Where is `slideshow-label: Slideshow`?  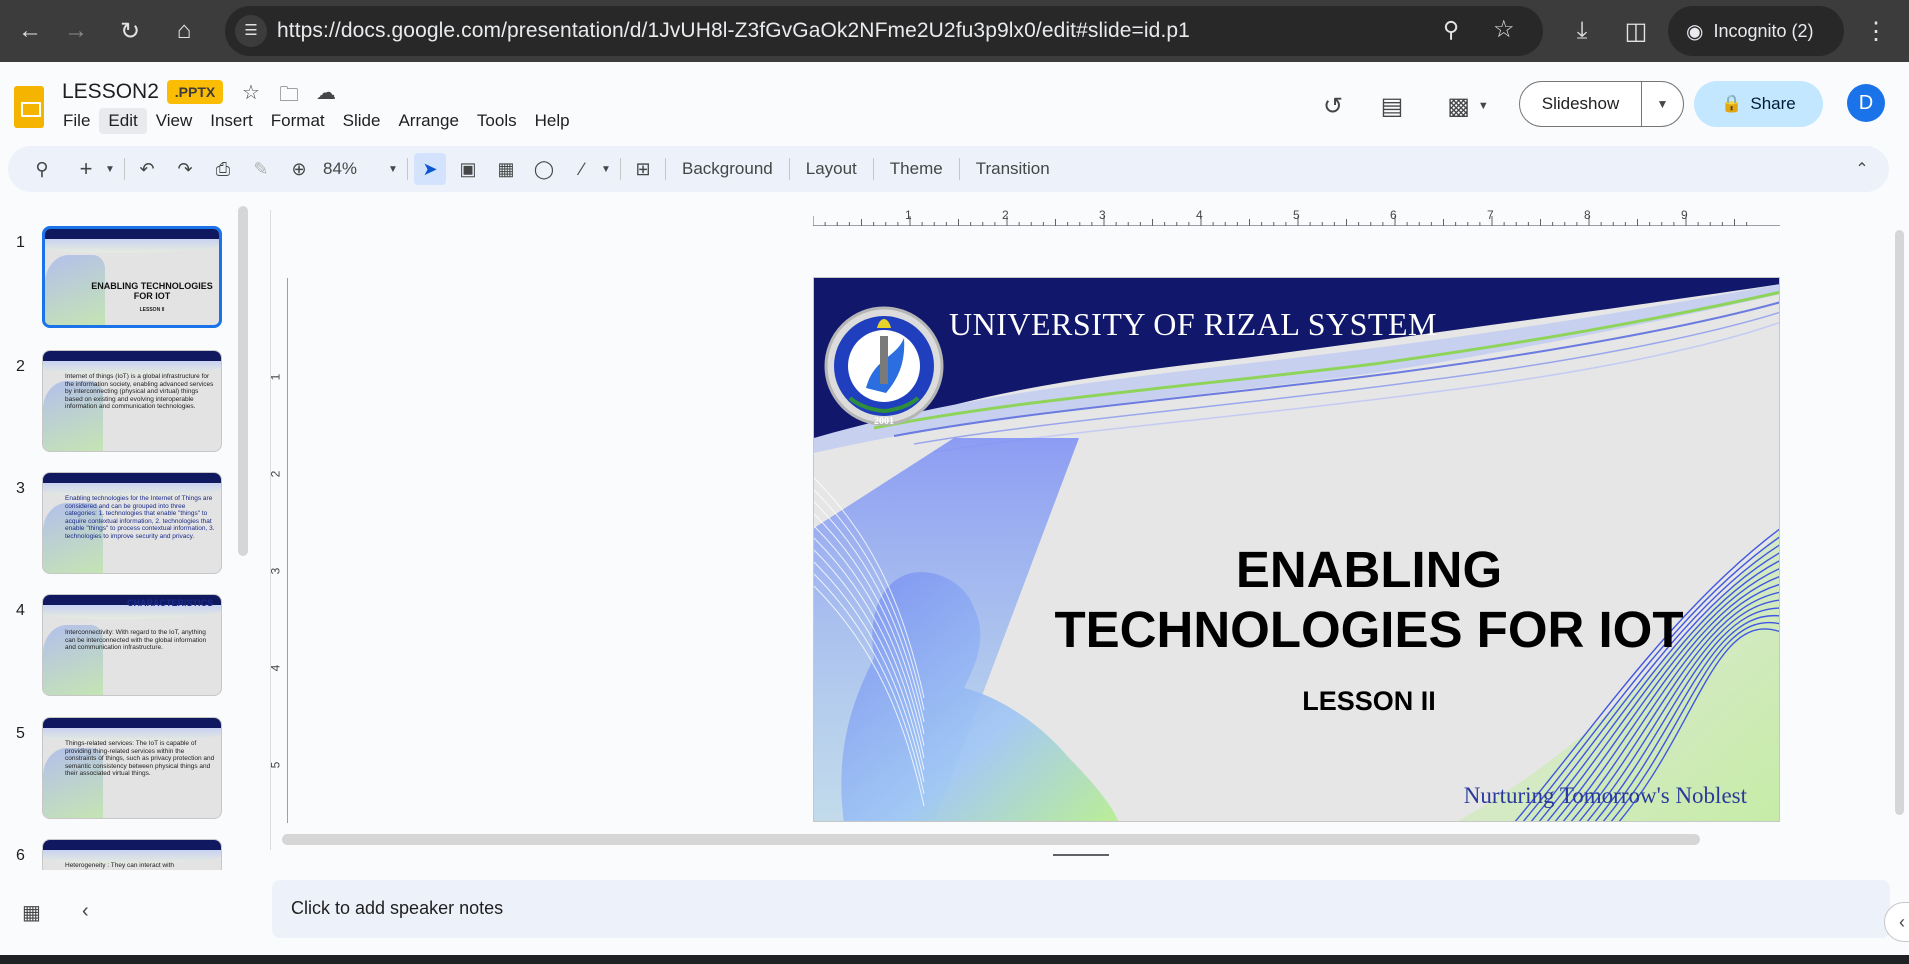
slideshow-label: Slideshow is located at coordinates (1581, 104).